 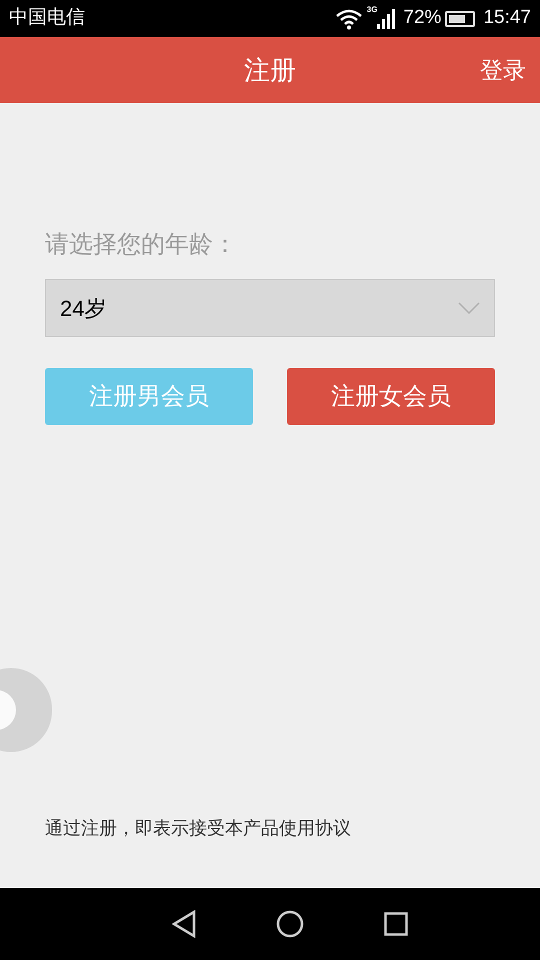 I want to click on battery-icon, so click(x=460, y=18).